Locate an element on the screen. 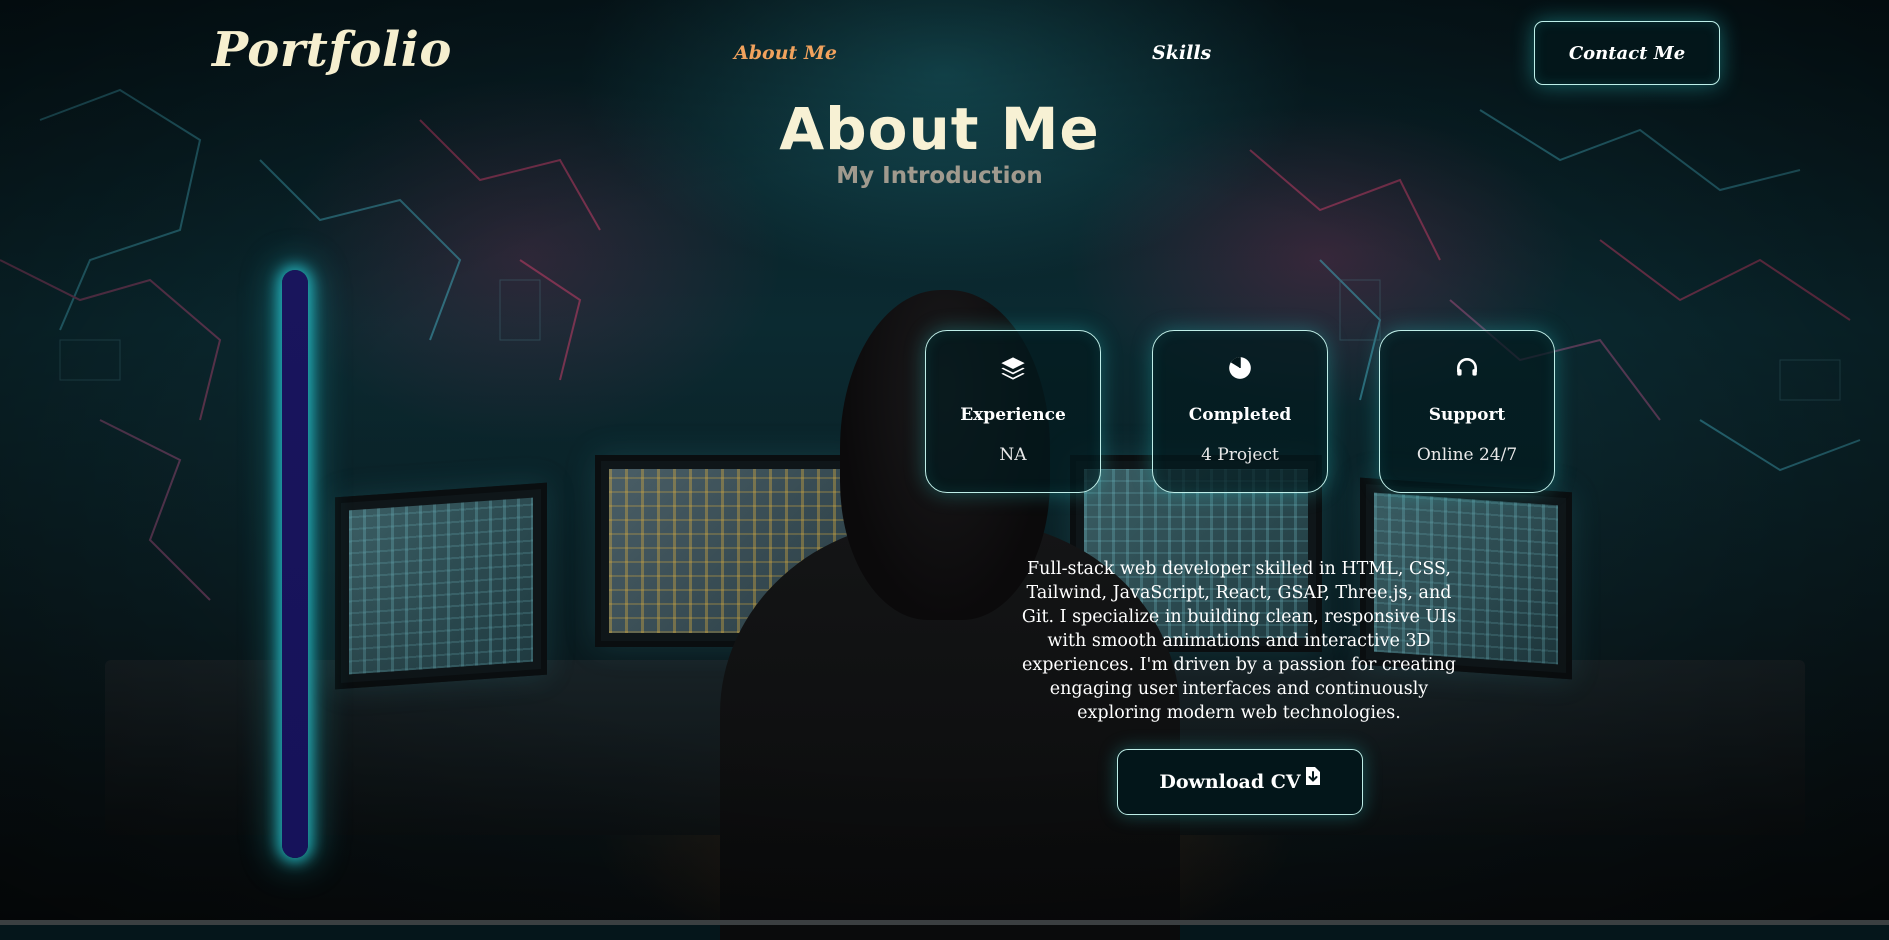  card-value: NA is located at coordinates (1013, 455).